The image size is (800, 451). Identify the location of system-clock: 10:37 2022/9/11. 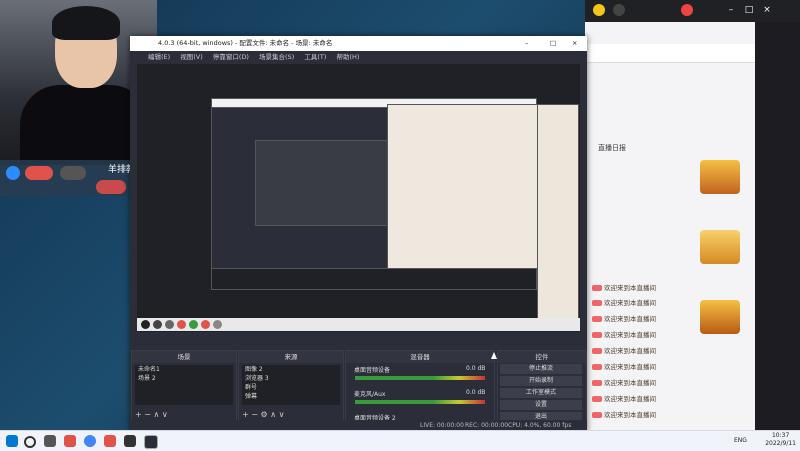
(780, 440).